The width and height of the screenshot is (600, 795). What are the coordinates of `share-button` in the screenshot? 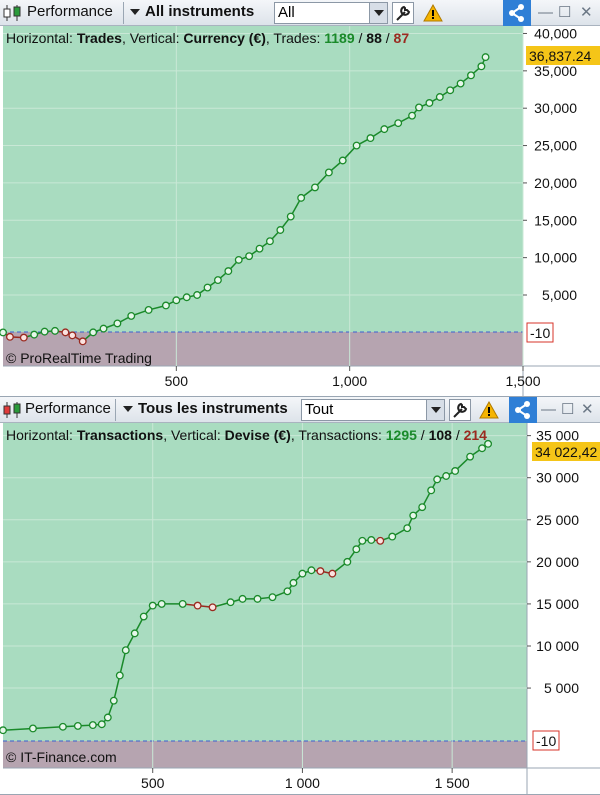 It's located at (517, 13).